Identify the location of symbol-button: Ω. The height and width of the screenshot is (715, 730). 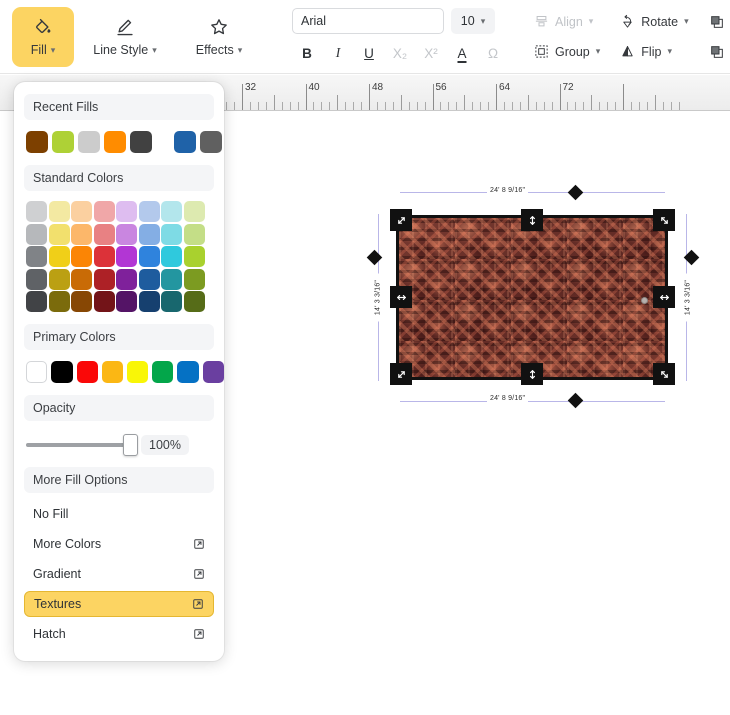
(493, 53).